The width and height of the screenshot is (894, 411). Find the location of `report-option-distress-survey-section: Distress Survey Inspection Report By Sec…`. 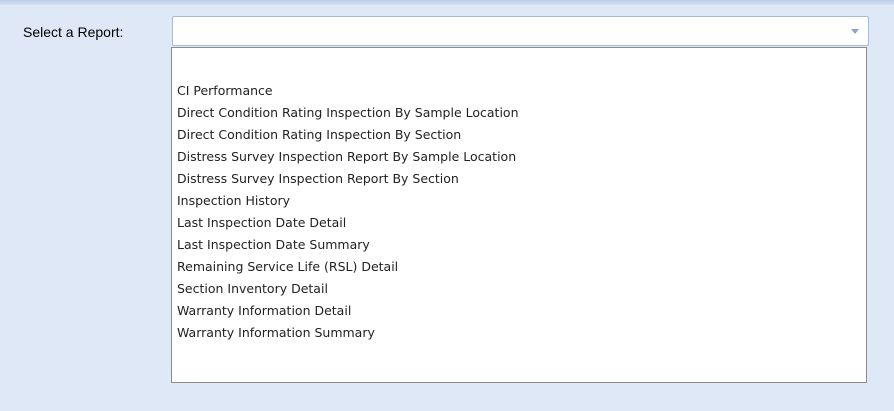

report-option-distress-survey-section: Distress Survey Inspection Report By Sec… is located at coordinates (519, 179).